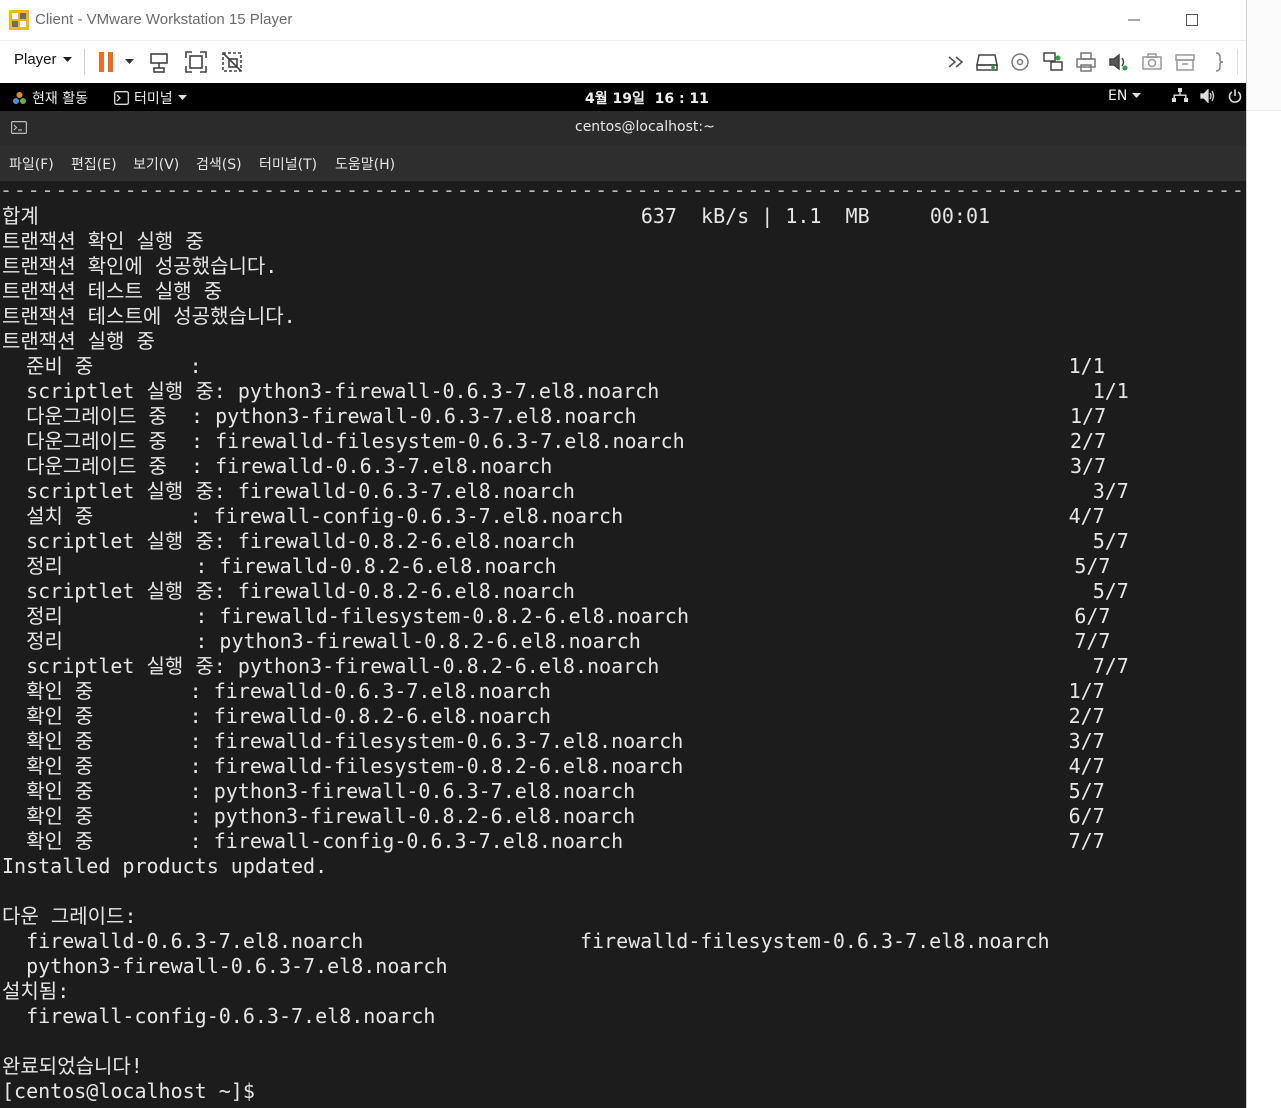 The height and width of the screenshot is (1108, 1281). I want to click on player-toolbar: Player, so click(623, 61).